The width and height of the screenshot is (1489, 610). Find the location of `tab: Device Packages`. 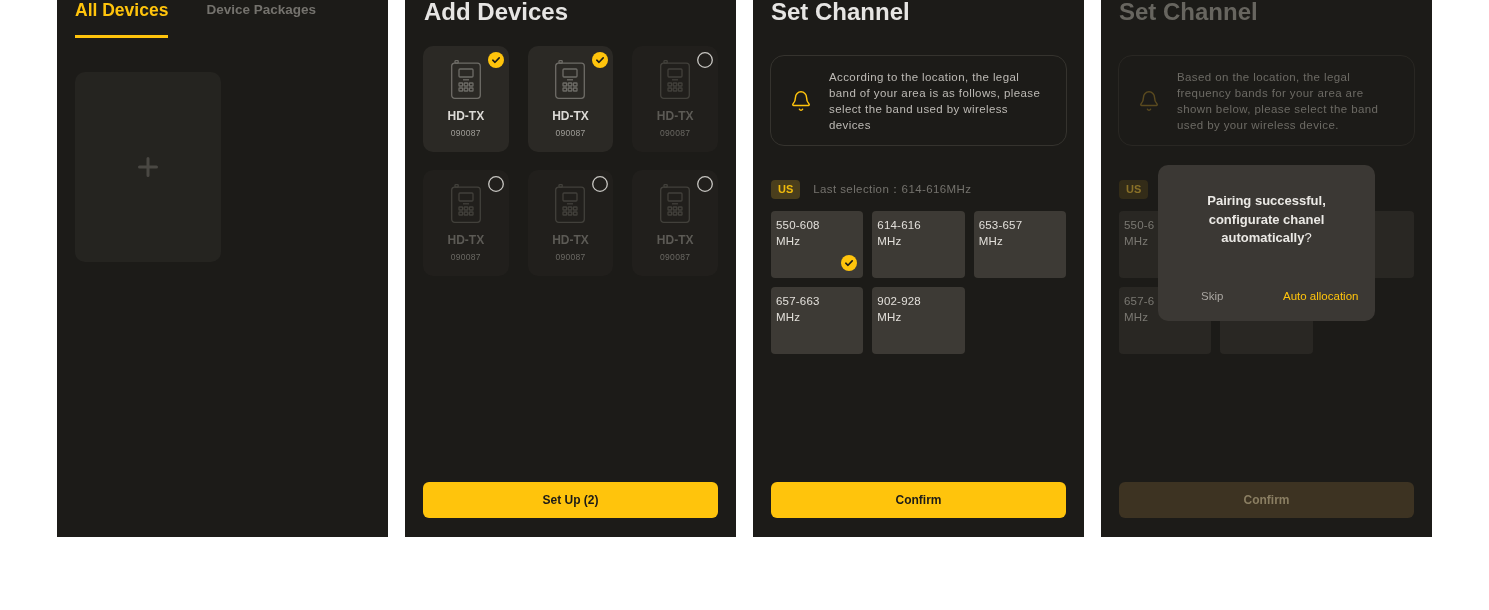

tab: Device Packages is located at coordinates (261, 19).